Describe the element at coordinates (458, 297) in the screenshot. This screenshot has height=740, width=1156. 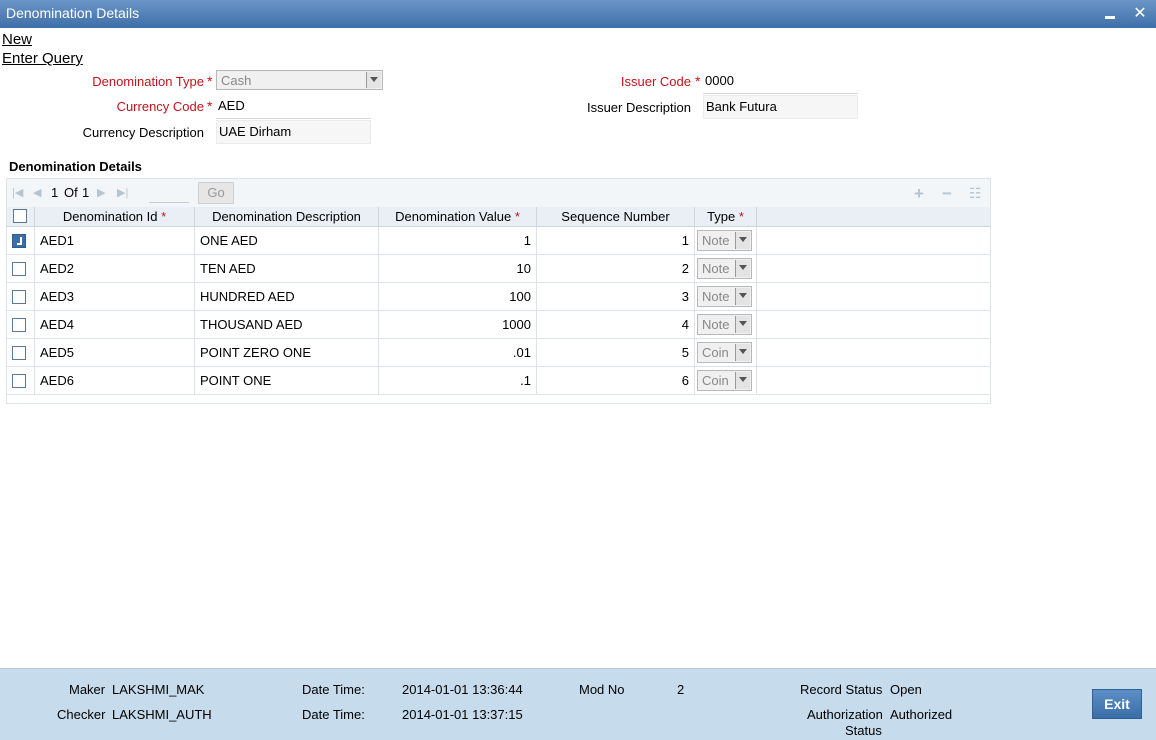
I see `denomination-value-cell: 100` at that location.